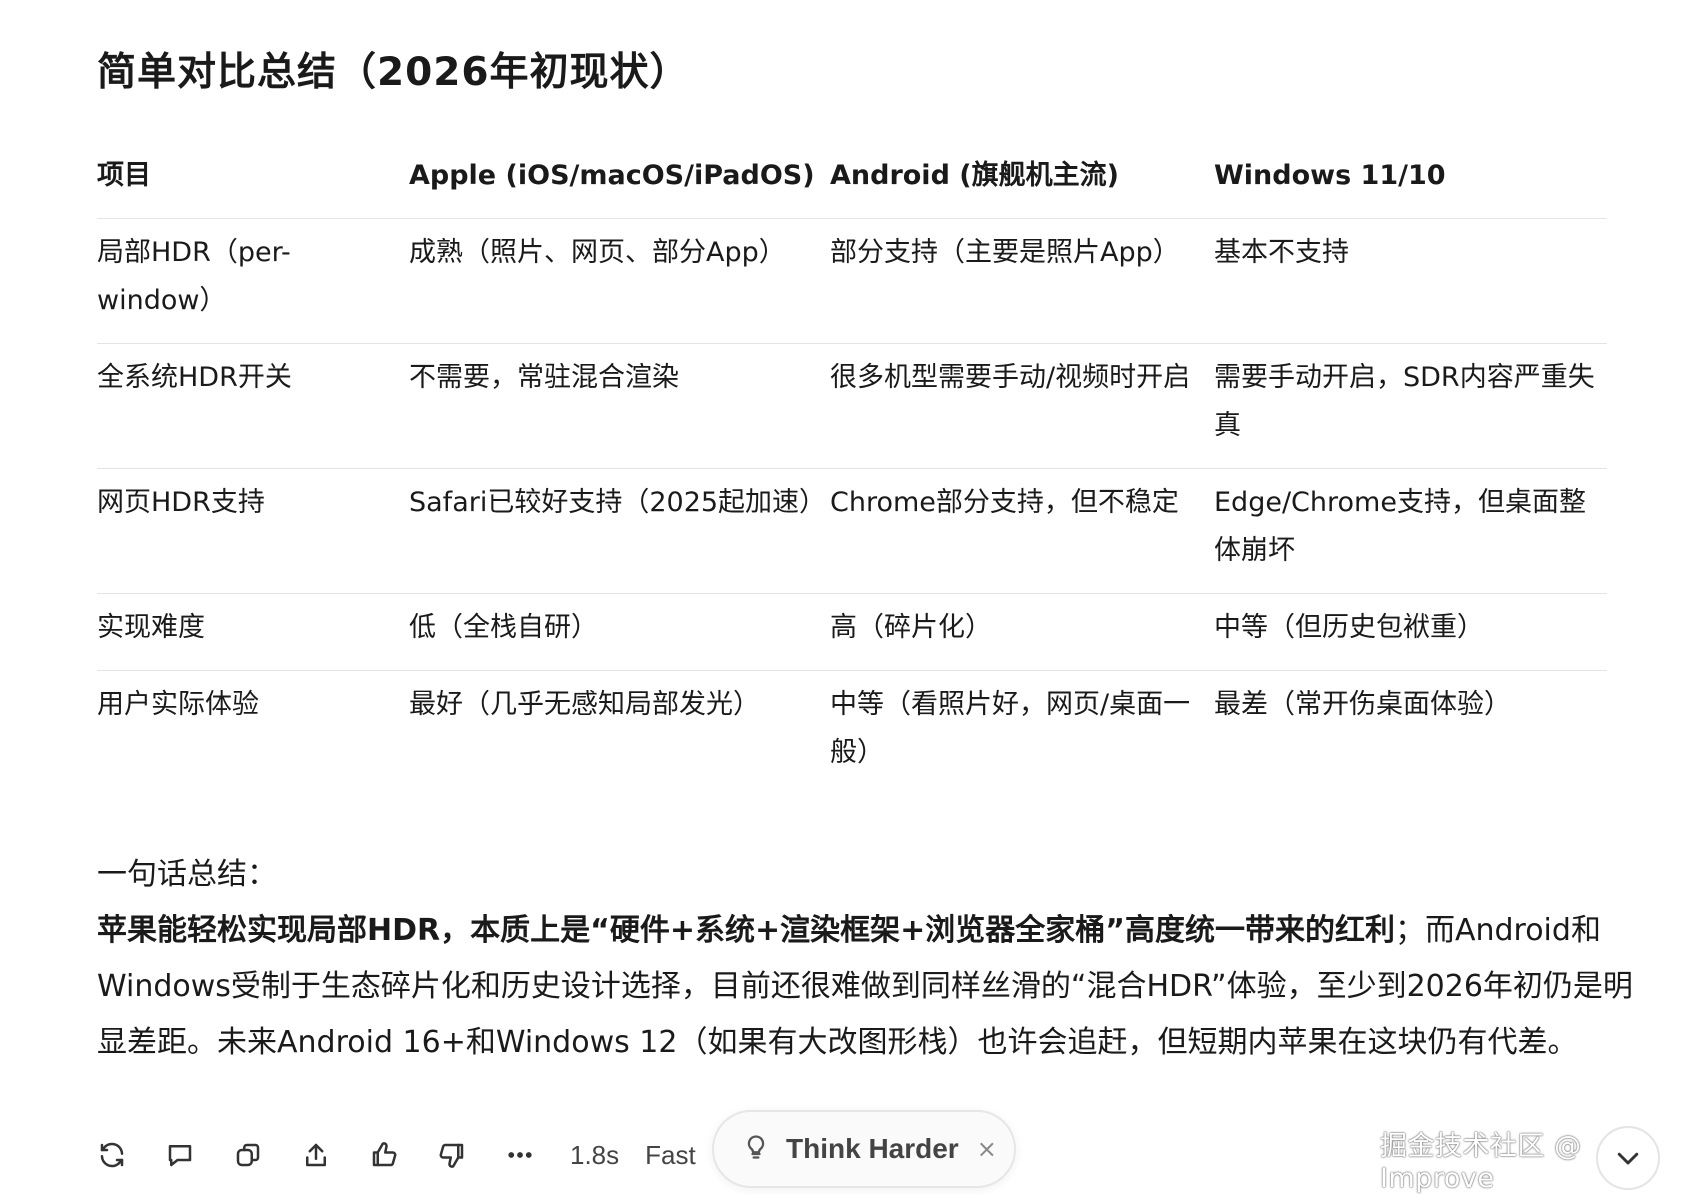 The image size is (1696, 1194). Describe the element at coordinates (316, 1155) in the screenshot. I see `share-icon` at that location.